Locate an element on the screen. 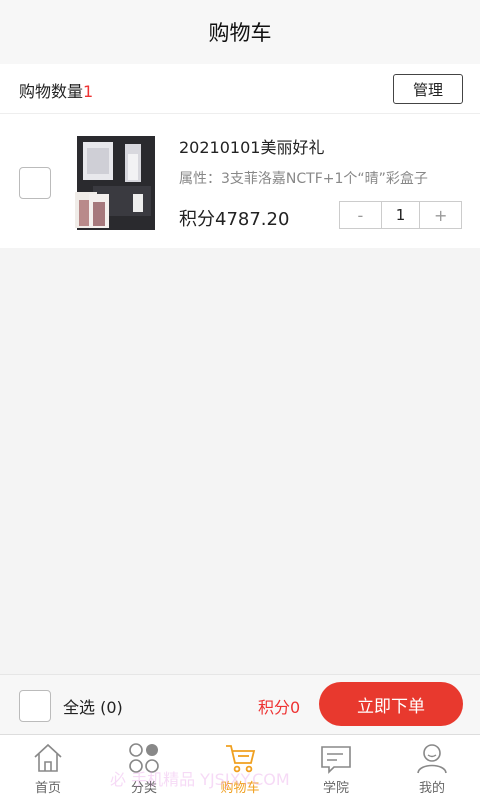  tab-category-label: 分类 is located at coordinates (143, 788).